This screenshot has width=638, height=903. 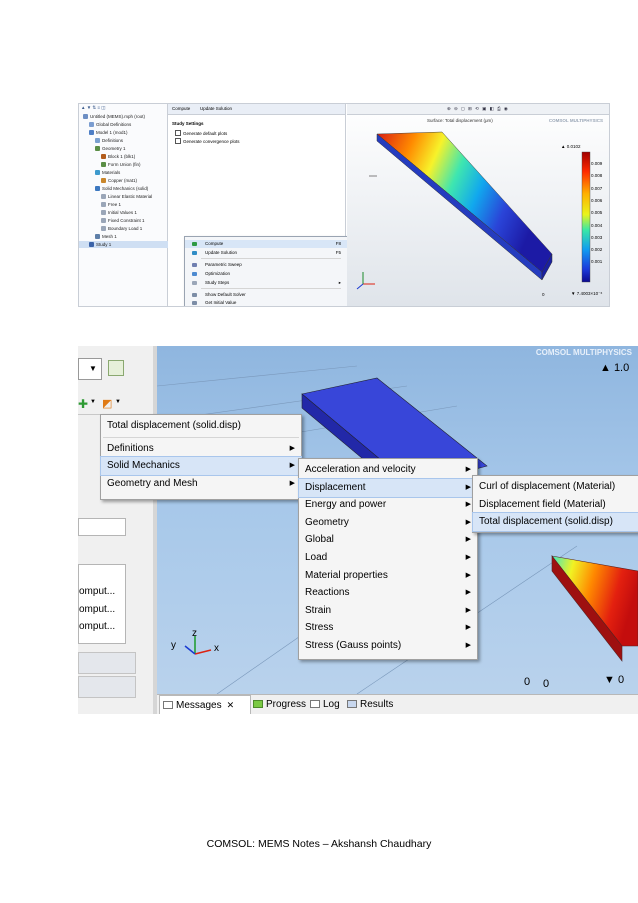 I want to click on menu-item: Strain ▶, so click(x=388, y=611).